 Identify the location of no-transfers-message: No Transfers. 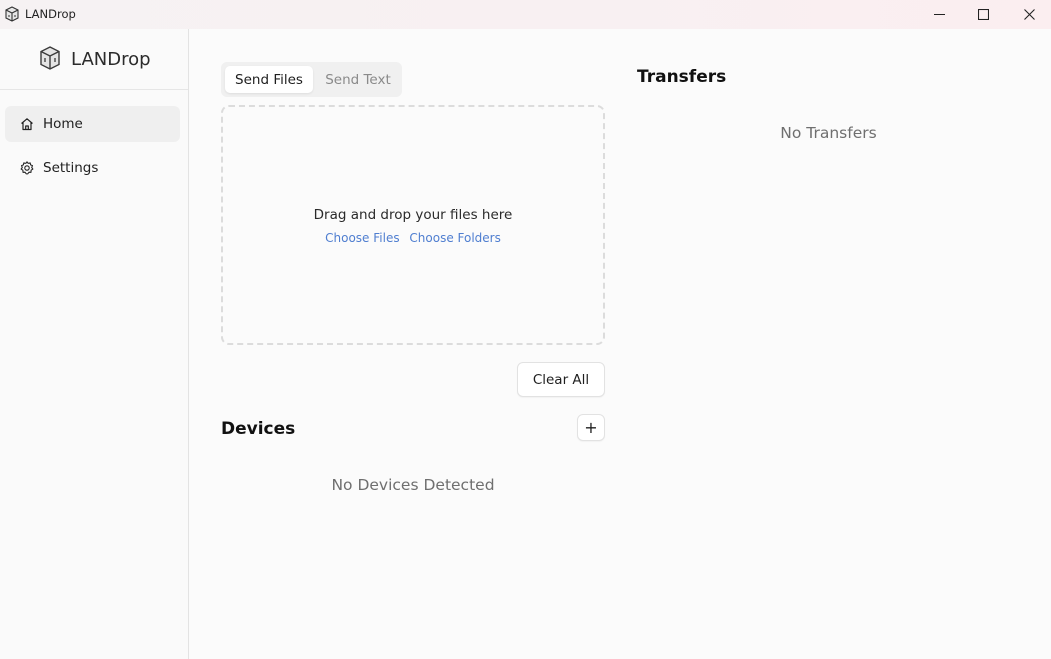
(828, 133).